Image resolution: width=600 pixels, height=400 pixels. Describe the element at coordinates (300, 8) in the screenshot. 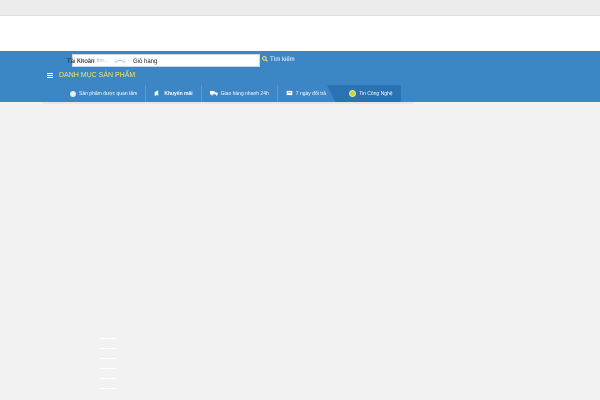

I see `top-utility-bar` at that location.